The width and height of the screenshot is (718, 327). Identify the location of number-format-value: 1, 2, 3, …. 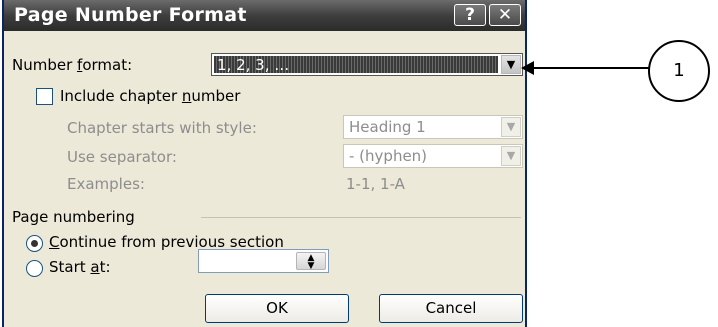
(253, 65).